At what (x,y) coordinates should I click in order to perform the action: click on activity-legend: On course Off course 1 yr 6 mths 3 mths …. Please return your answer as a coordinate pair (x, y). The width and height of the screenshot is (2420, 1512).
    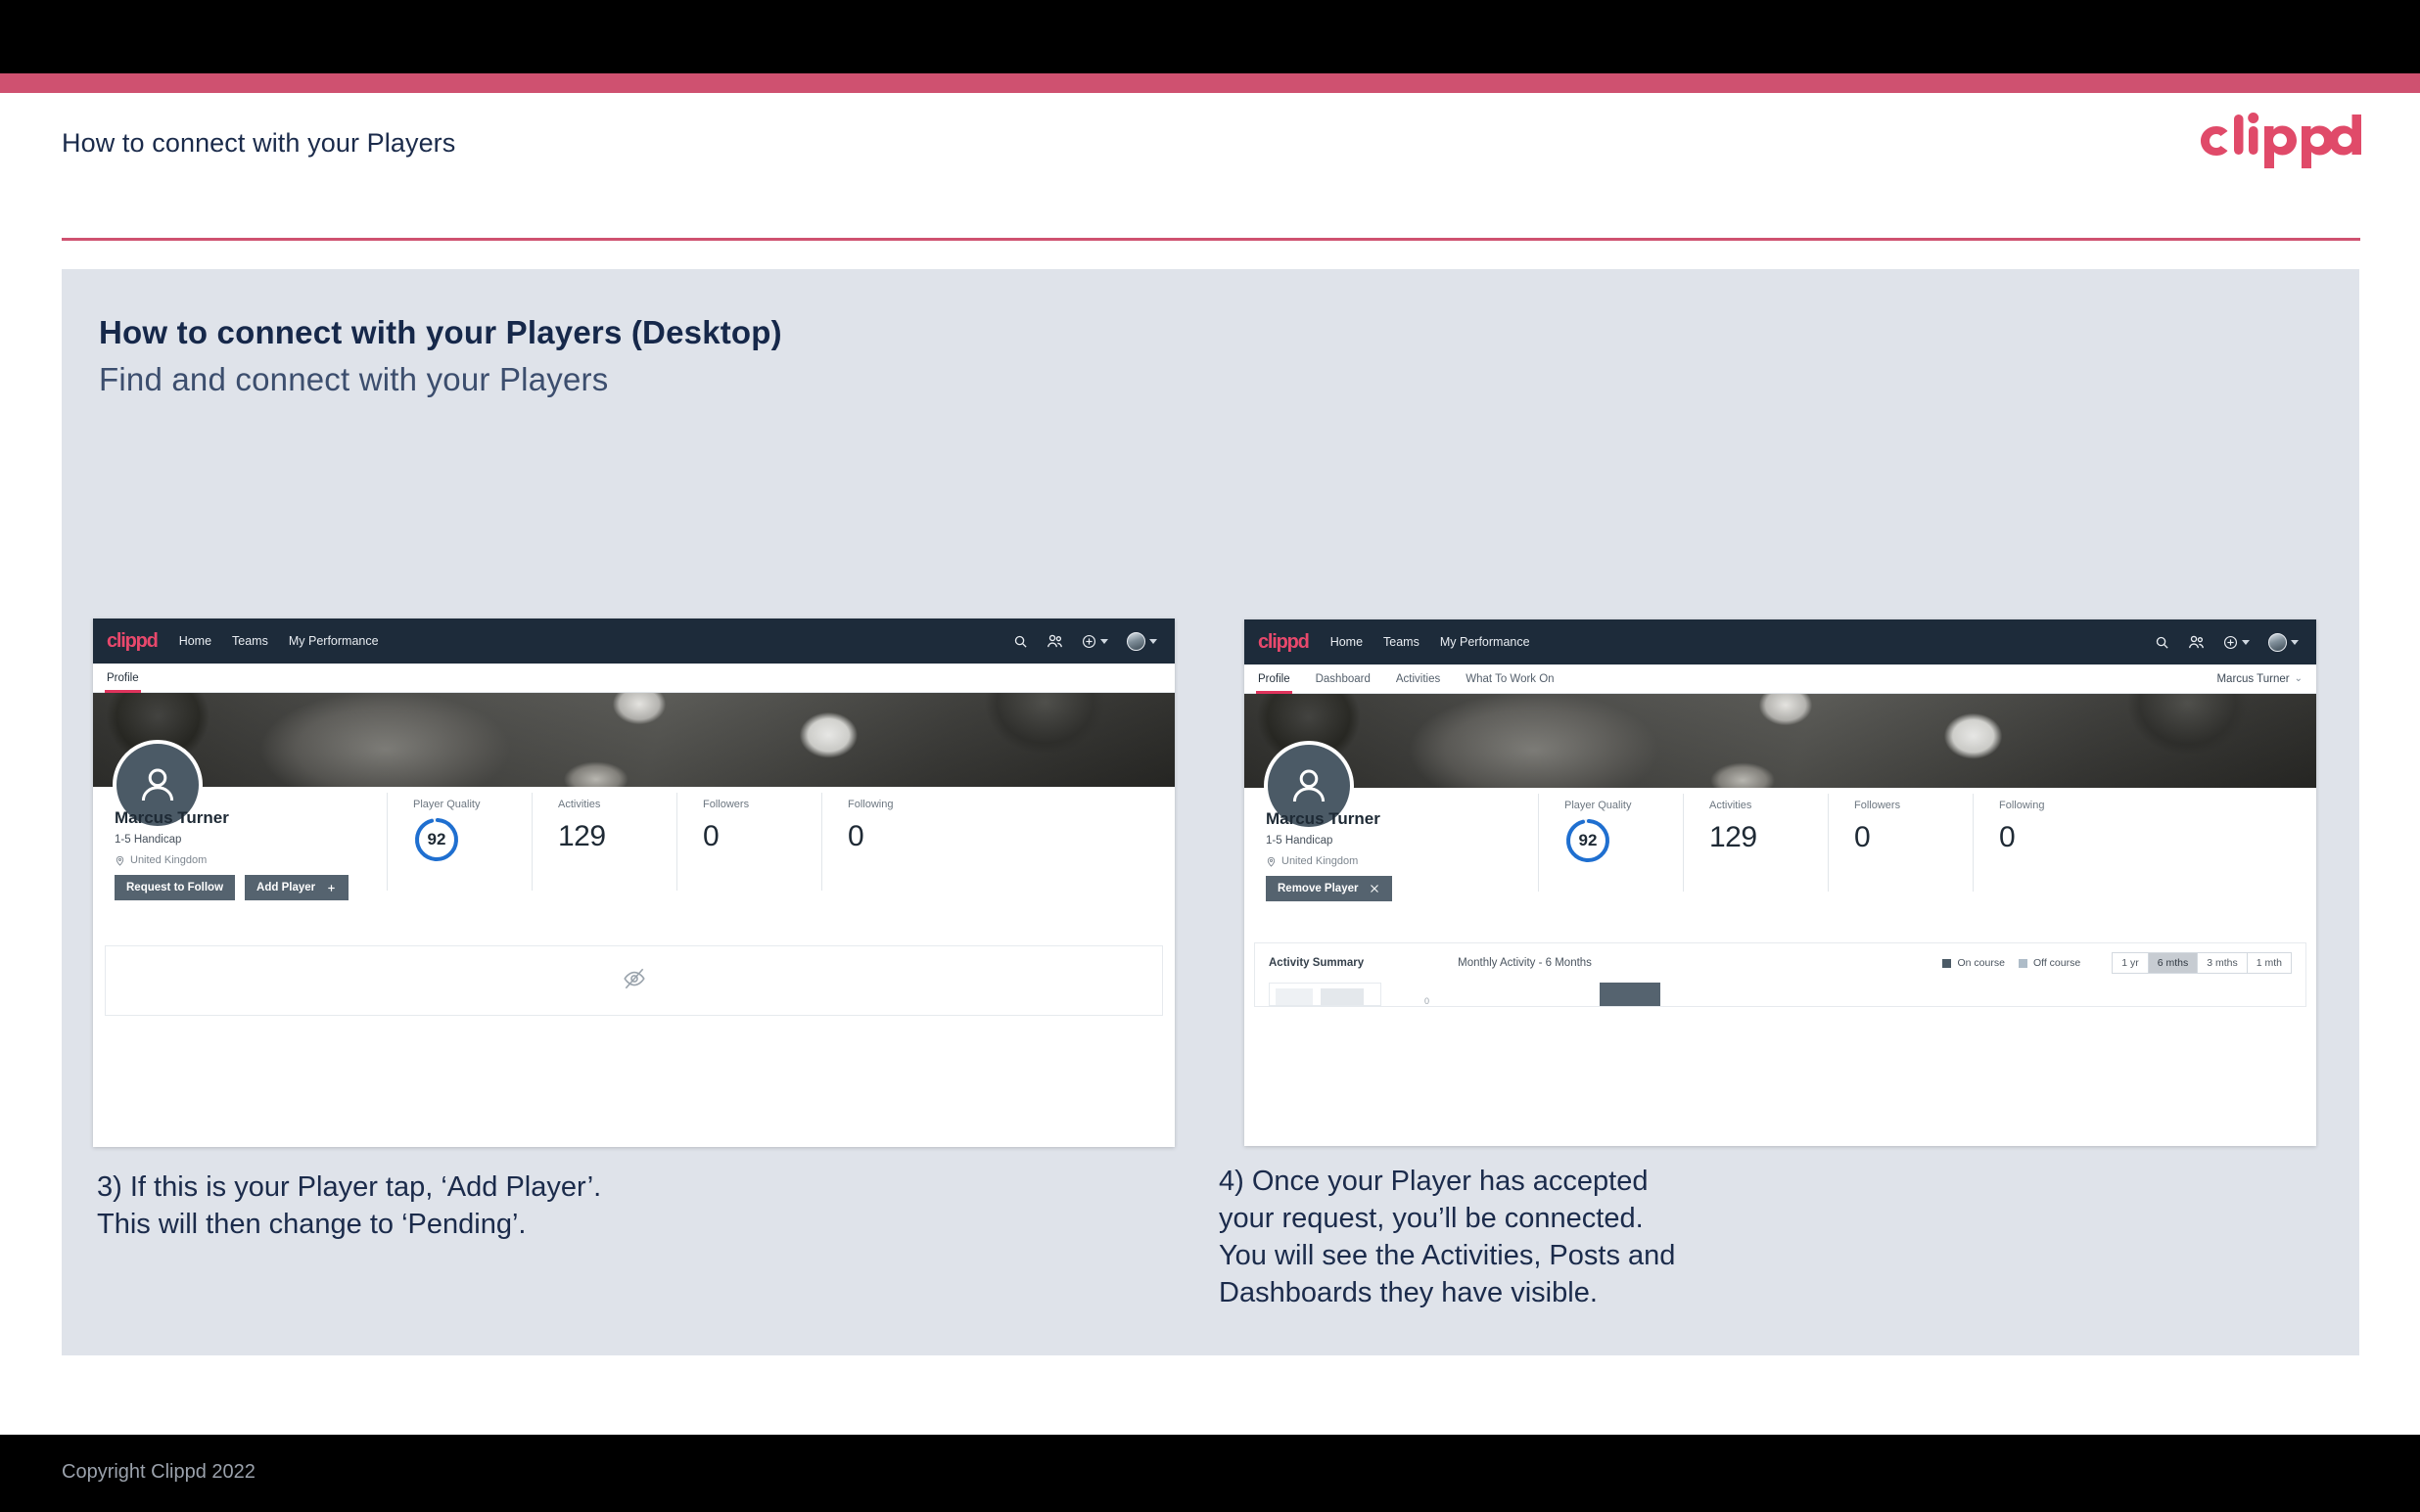
    Looking at the image, I should click on (2117, 963).